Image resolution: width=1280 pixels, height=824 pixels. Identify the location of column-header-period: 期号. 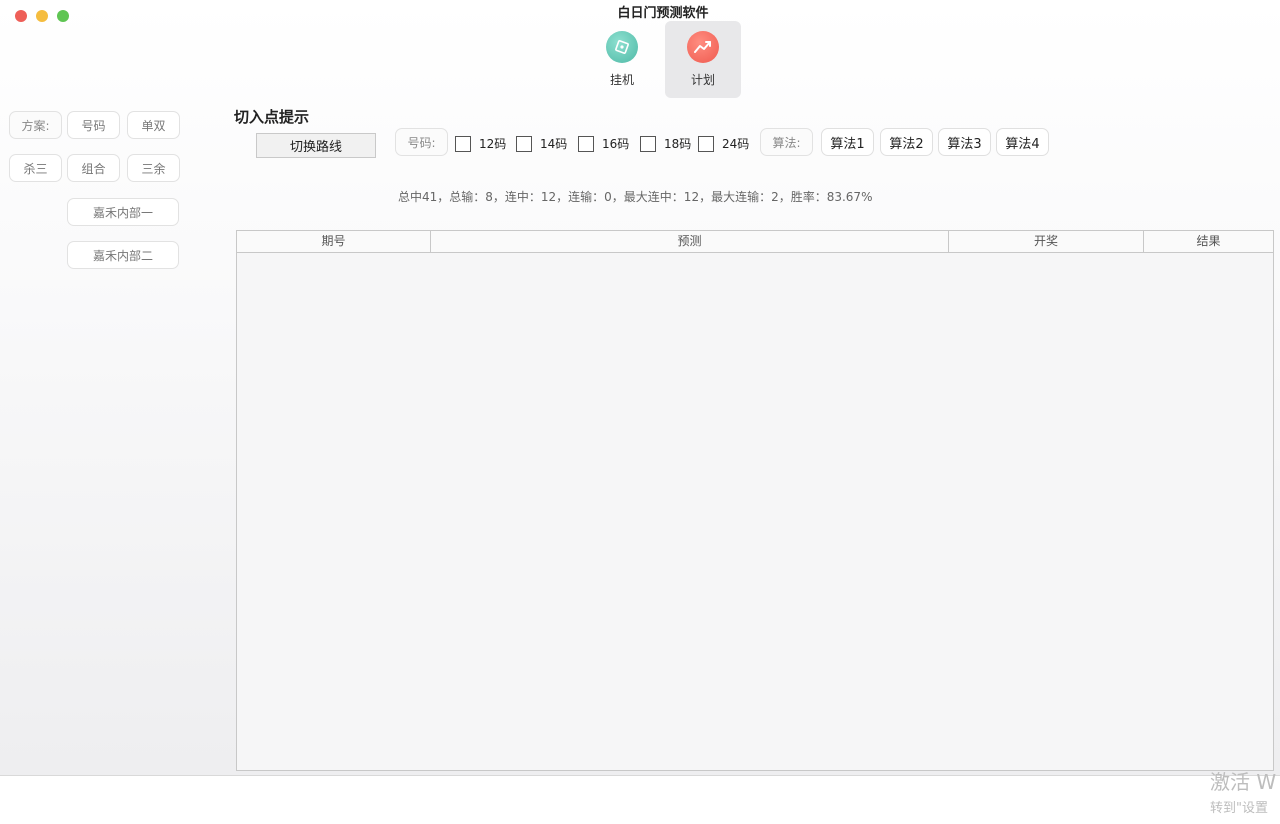
(334, 241).